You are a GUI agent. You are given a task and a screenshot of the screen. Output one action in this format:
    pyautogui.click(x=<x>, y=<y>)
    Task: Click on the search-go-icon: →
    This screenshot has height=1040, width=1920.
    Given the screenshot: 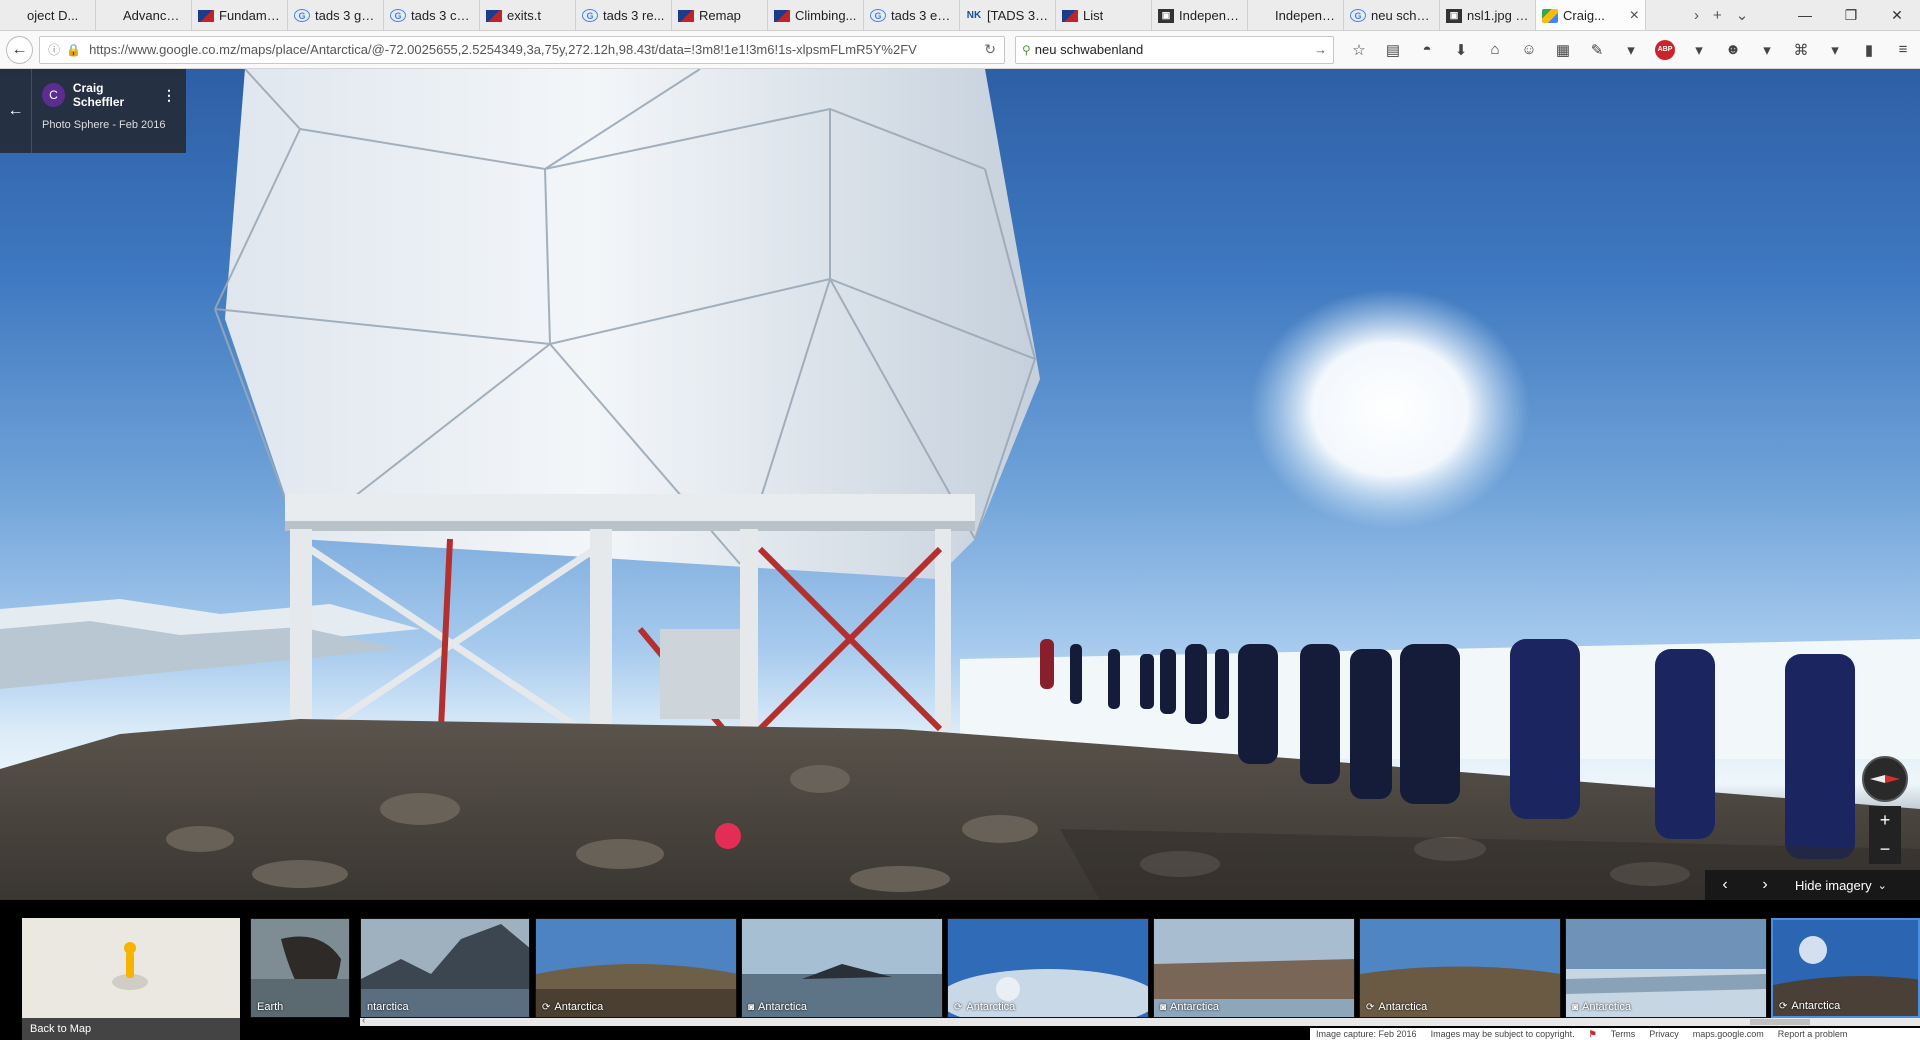 What is the action you would take?
    pyautogui.click(x=1320, y=49)
    